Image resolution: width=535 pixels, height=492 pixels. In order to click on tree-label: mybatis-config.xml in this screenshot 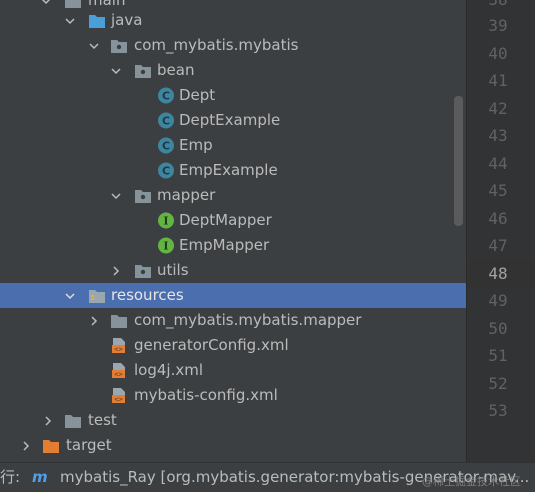, I will do `click(206, 395)`.